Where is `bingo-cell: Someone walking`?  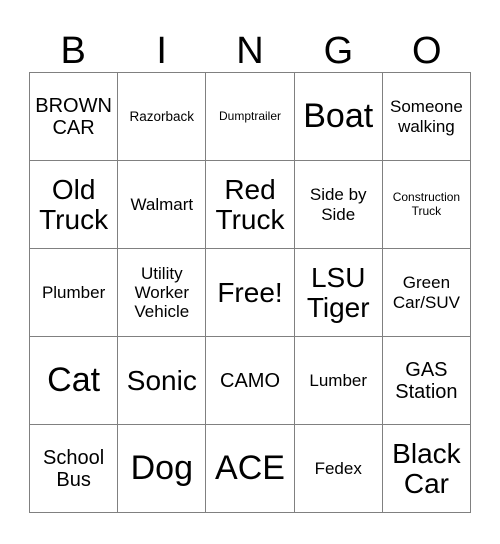 bingo-cell: Someone walking is located at coordinates (427, 117).